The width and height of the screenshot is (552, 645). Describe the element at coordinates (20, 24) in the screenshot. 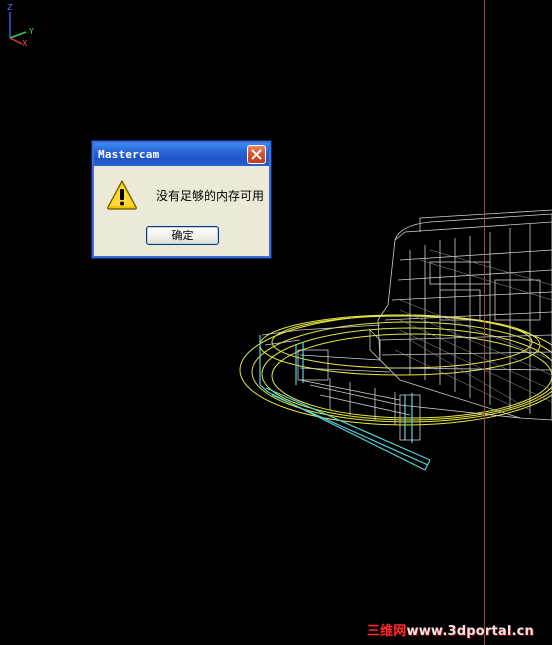

I see `axis-indicator-icon: Z Y X` at that location.